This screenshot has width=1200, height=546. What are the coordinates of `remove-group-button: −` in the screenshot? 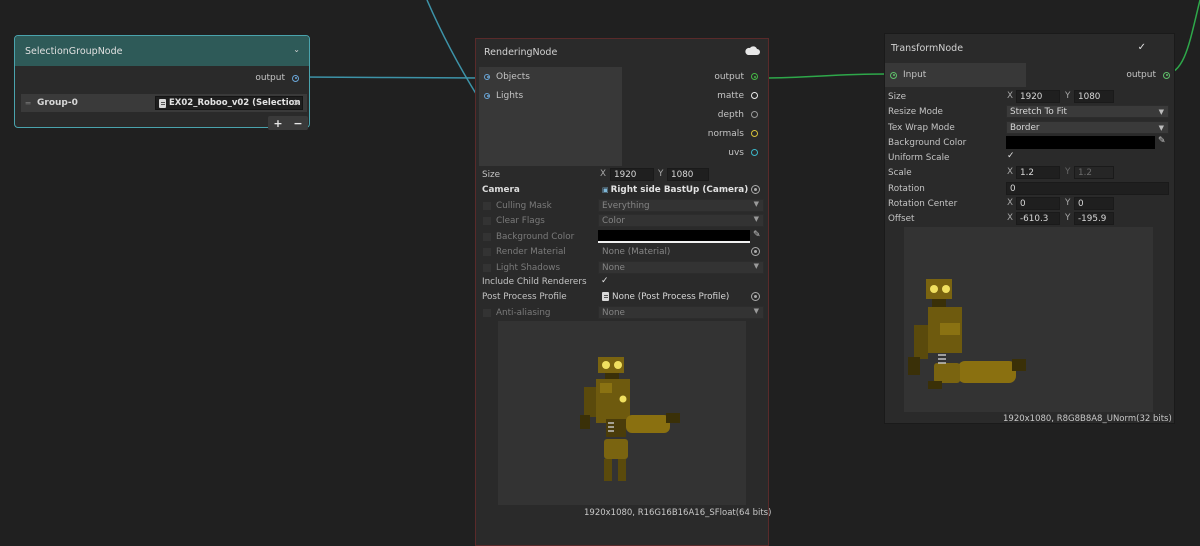 It's located at (298, 123).